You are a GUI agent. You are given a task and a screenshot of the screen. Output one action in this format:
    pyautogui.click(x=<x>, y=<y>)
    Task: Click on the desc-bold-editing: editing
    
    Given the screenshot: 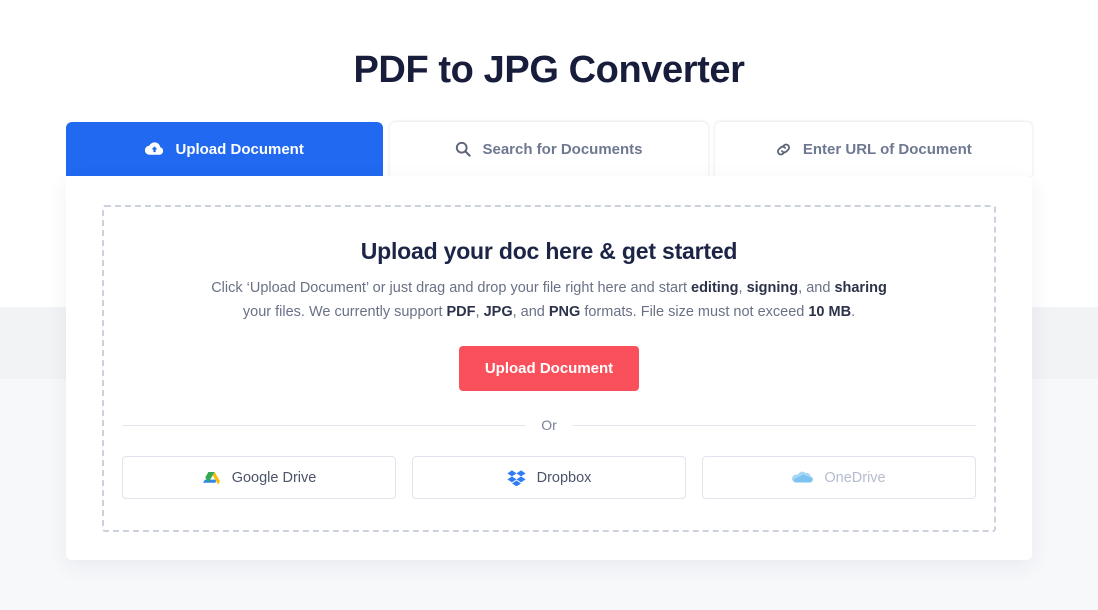 What is the action you would take?
    pyautogui.click(x=715, y=288)
    